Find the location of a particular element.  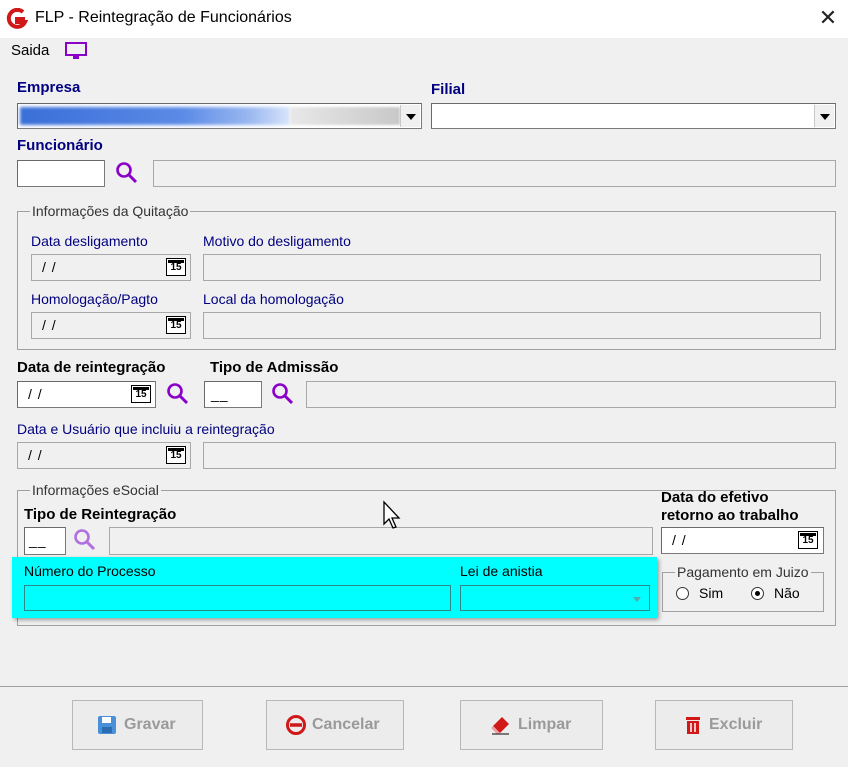

empresa-select is located at coordinates (219, 116).